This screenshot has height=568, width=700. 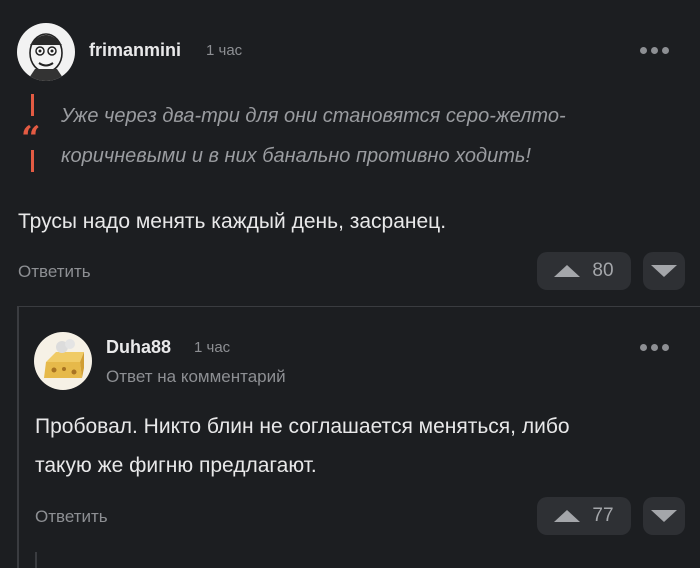 I want to click on reply-to-link: Ответ на комментарий, so click(x=196, y=377).